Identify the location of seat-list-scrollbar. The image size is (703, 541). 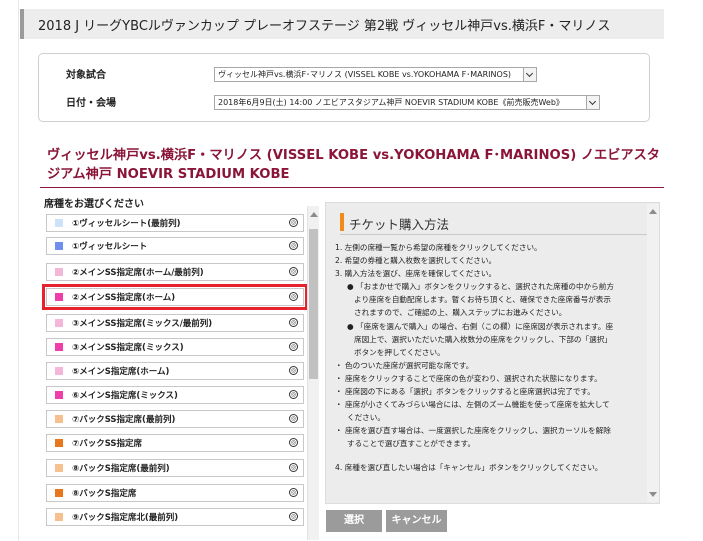
(313, 373).